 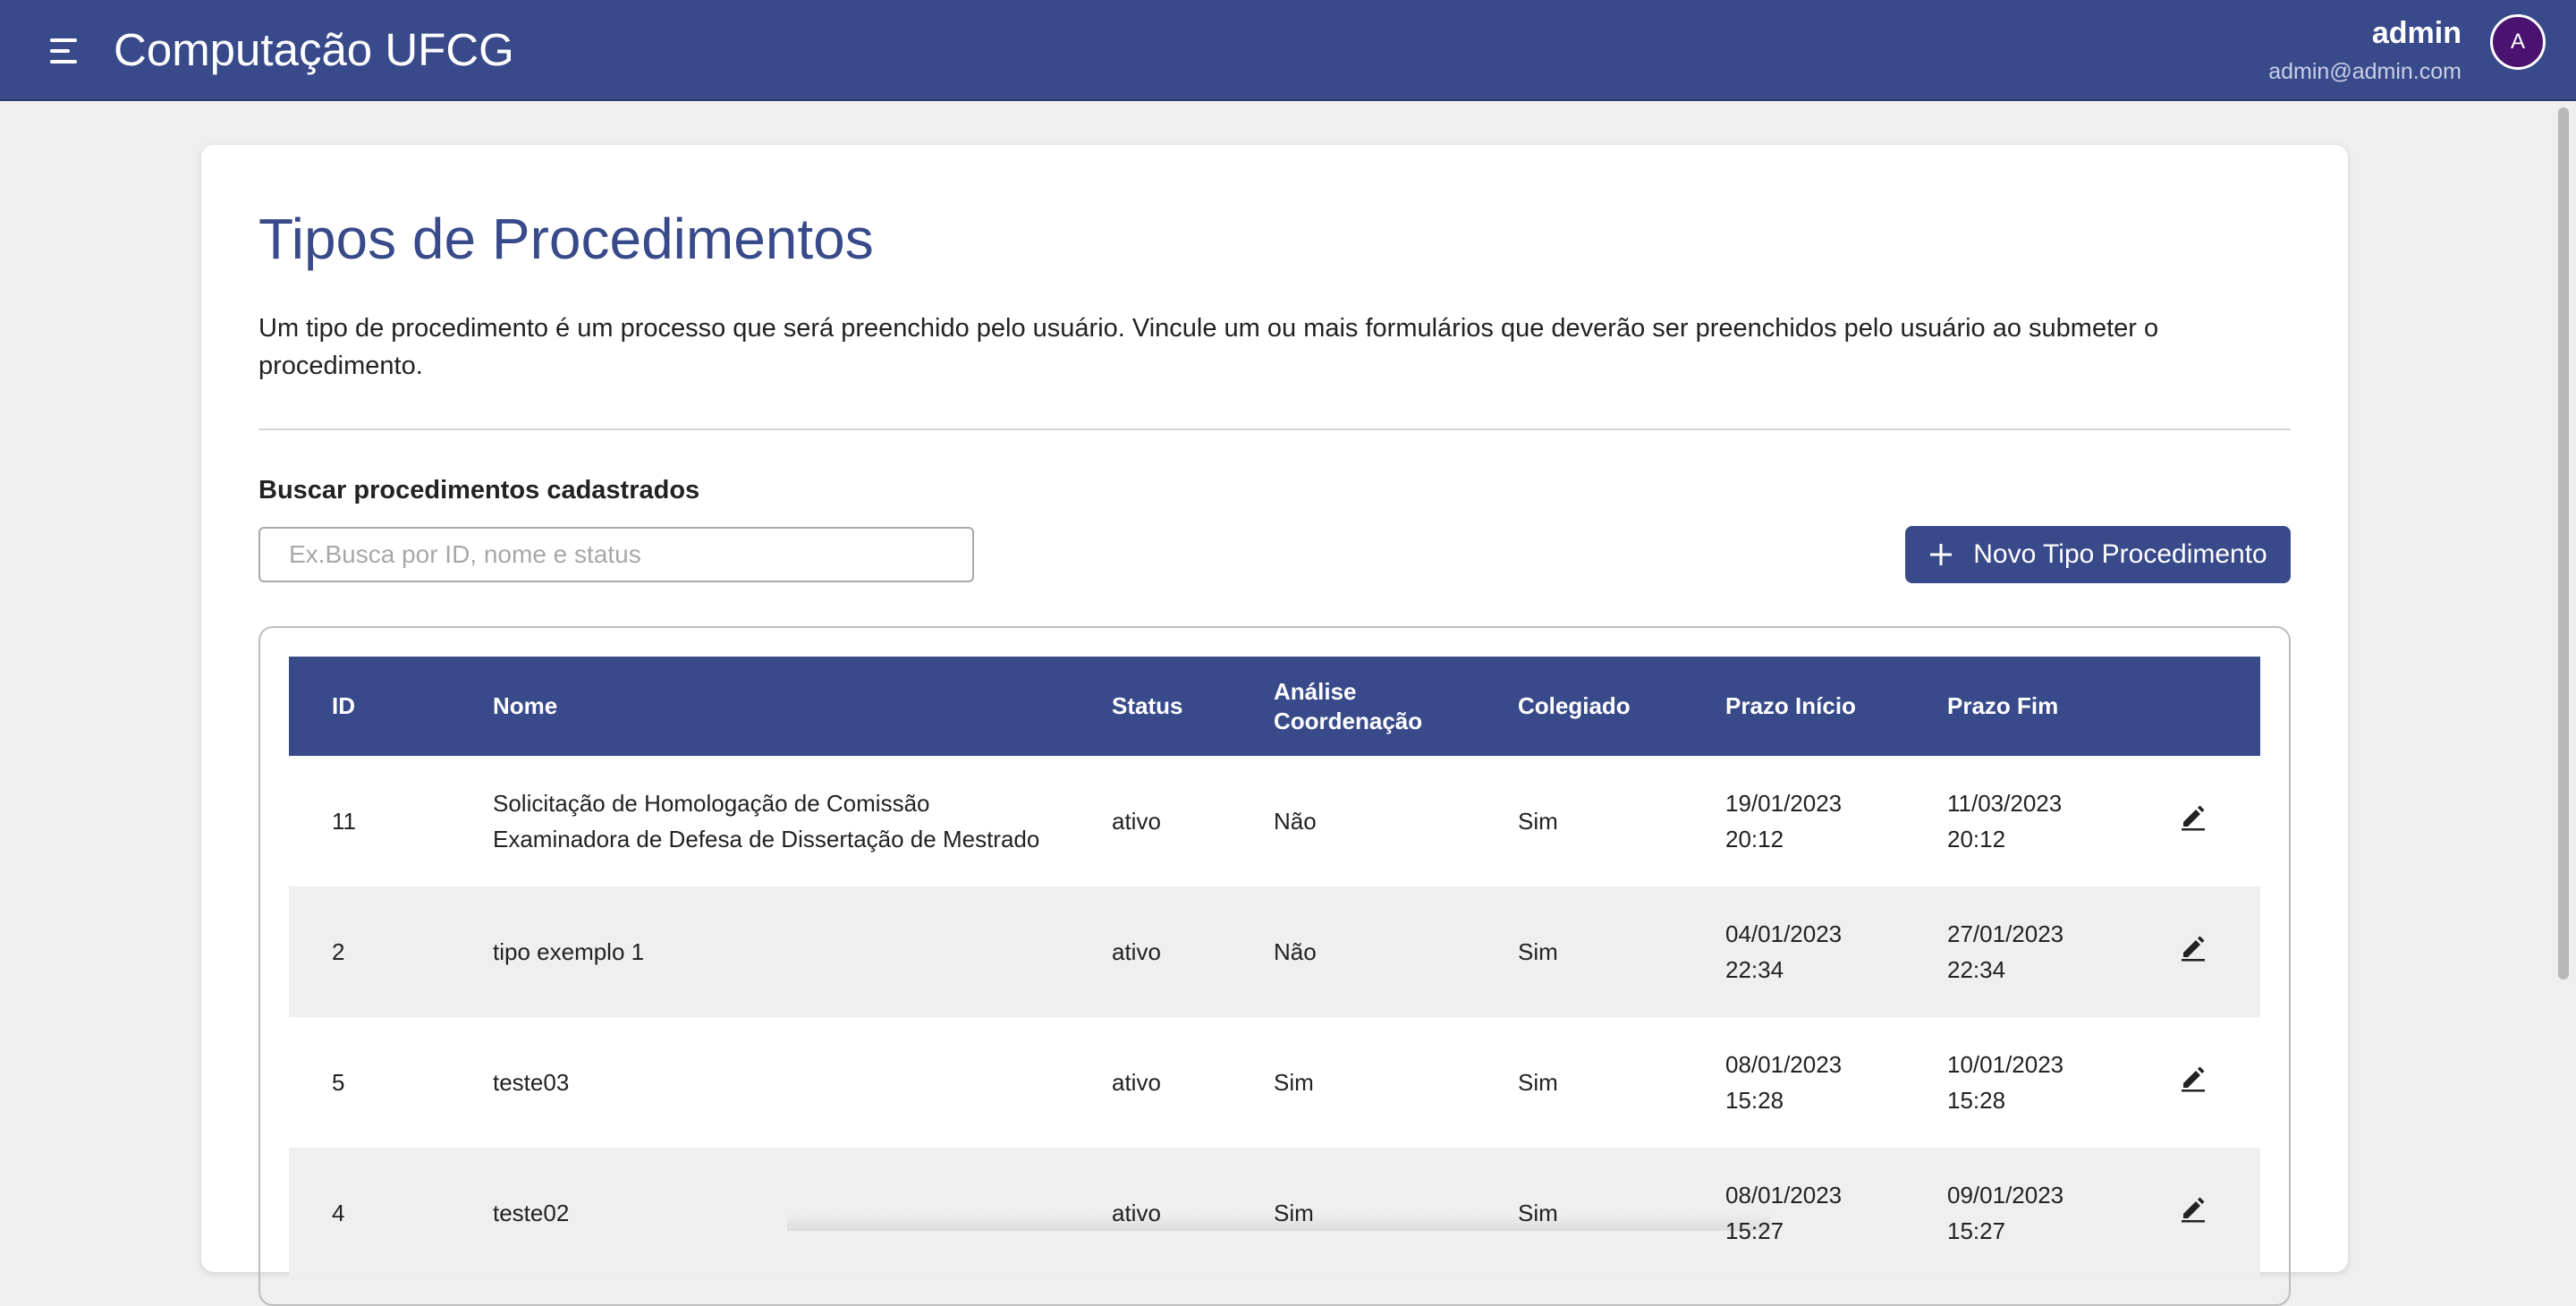 I want to click on cell-id: 4, so click(x=338, y=1213).